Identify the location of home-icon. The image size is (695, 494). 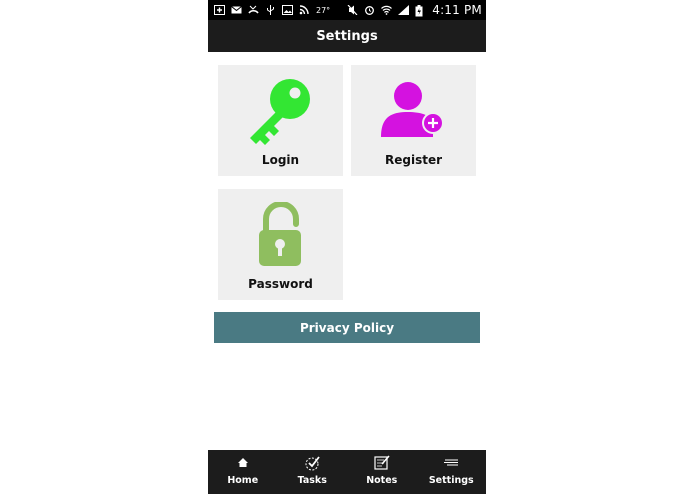
(243, 462).